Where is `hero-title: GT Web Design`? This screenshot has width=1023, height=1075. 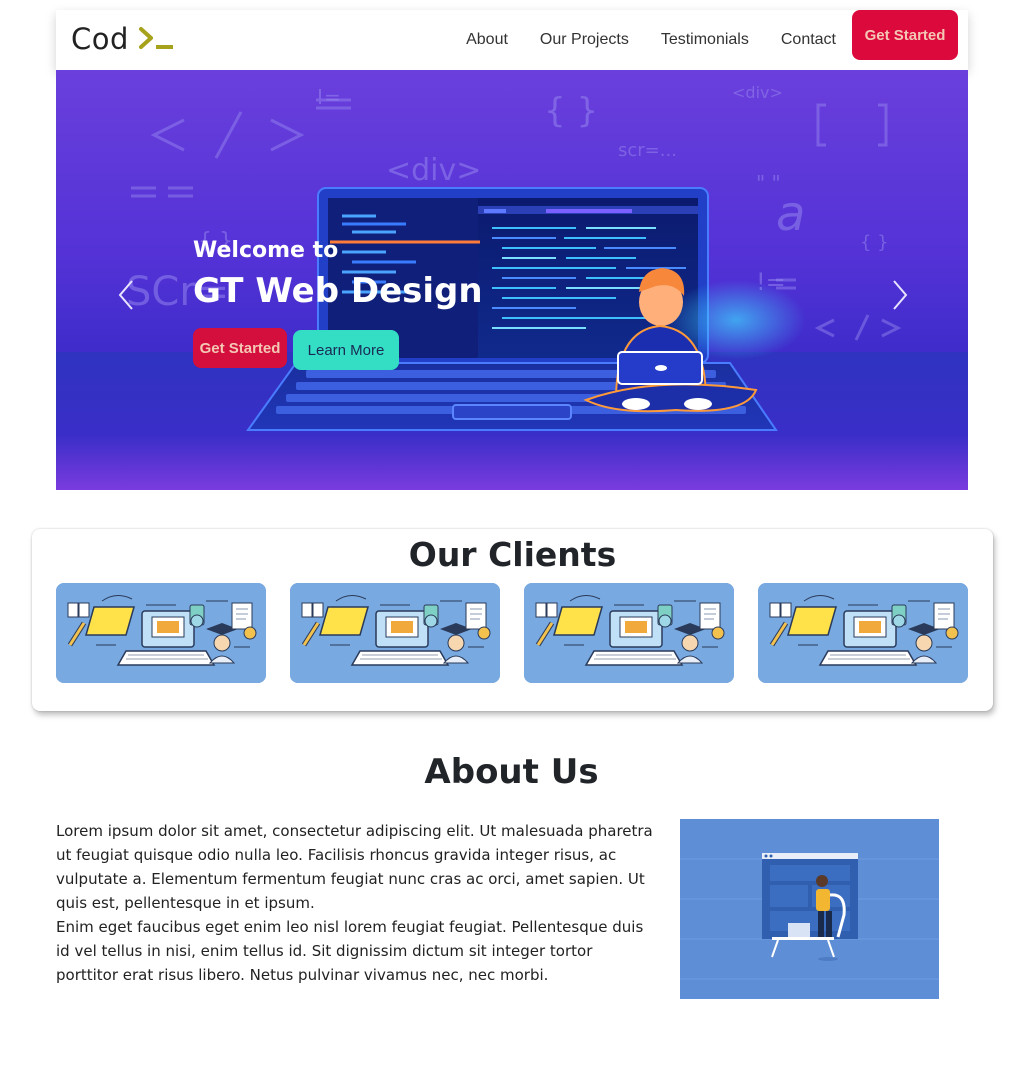 hero-title: GT Web Design is located at coordinates (338, 291).